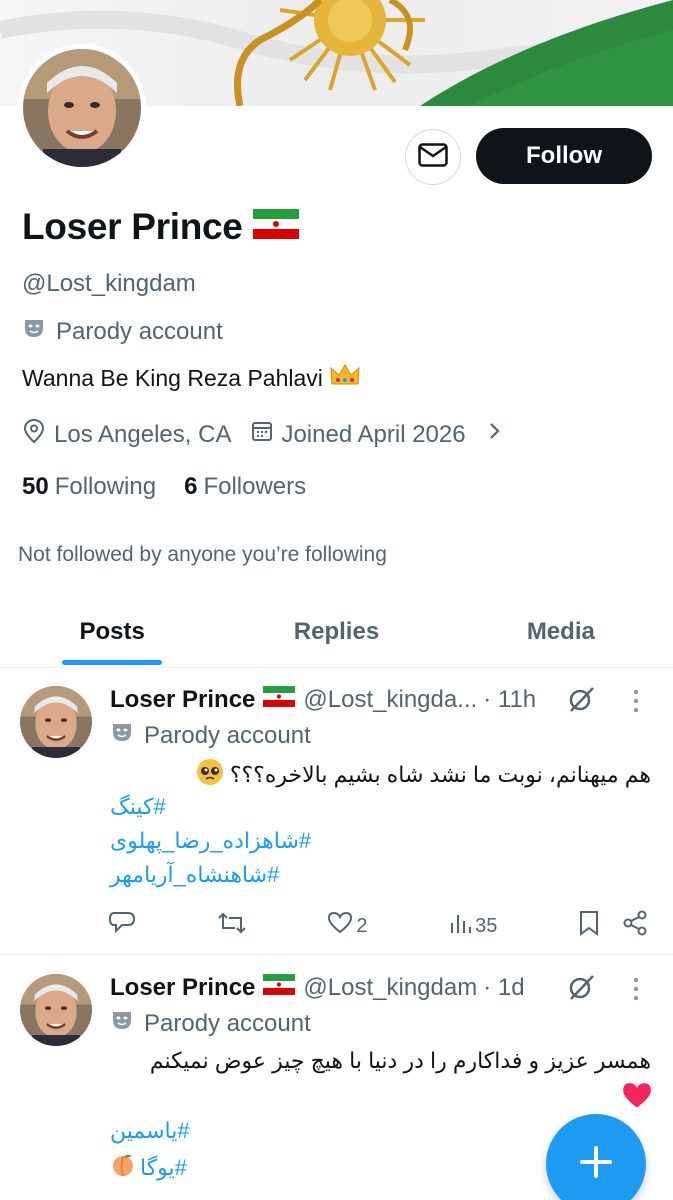  I want to click on hashtag: #شاهنشاه_آریامهر, so click(194, 875).